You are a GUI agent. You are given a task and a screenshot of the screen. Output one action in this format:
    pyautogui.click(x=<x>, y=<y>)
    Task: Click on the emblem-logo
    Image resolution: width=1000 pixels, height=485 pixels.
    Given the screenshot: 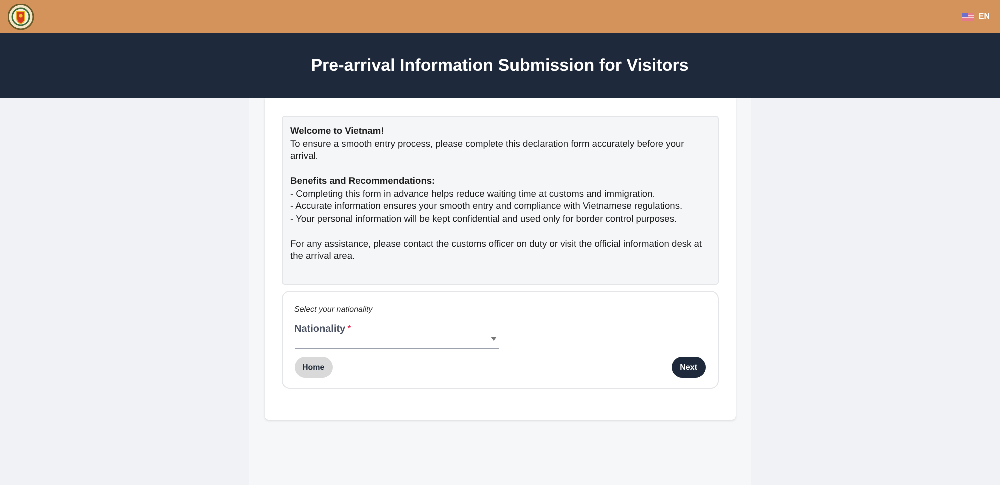 What is the action you would take?
    pyautogui.click(x=21, y=17)
    